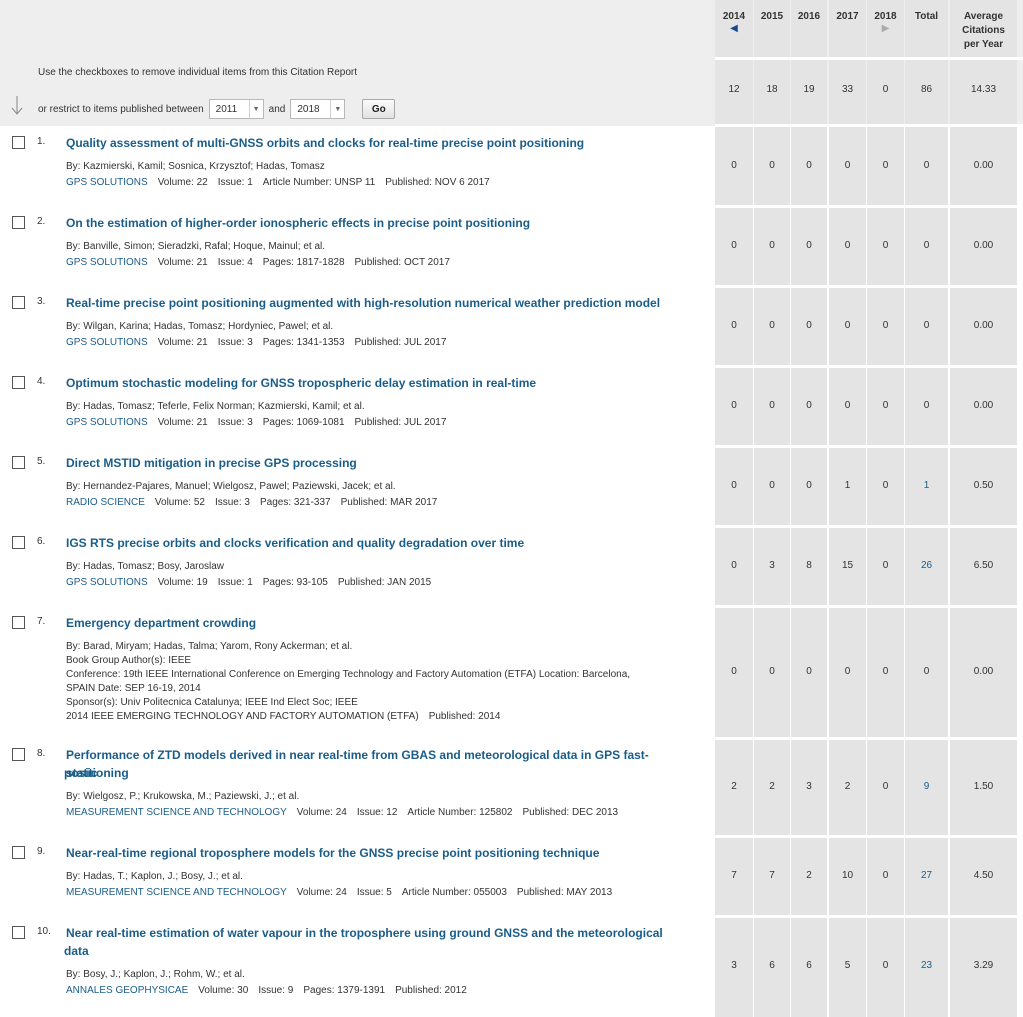 The image size is (1023, 1017). What do you see at coordinates (402, 262) in the screenshot?
I see `published-text: Published: OCT 2017` at bounding box center [402, 262].